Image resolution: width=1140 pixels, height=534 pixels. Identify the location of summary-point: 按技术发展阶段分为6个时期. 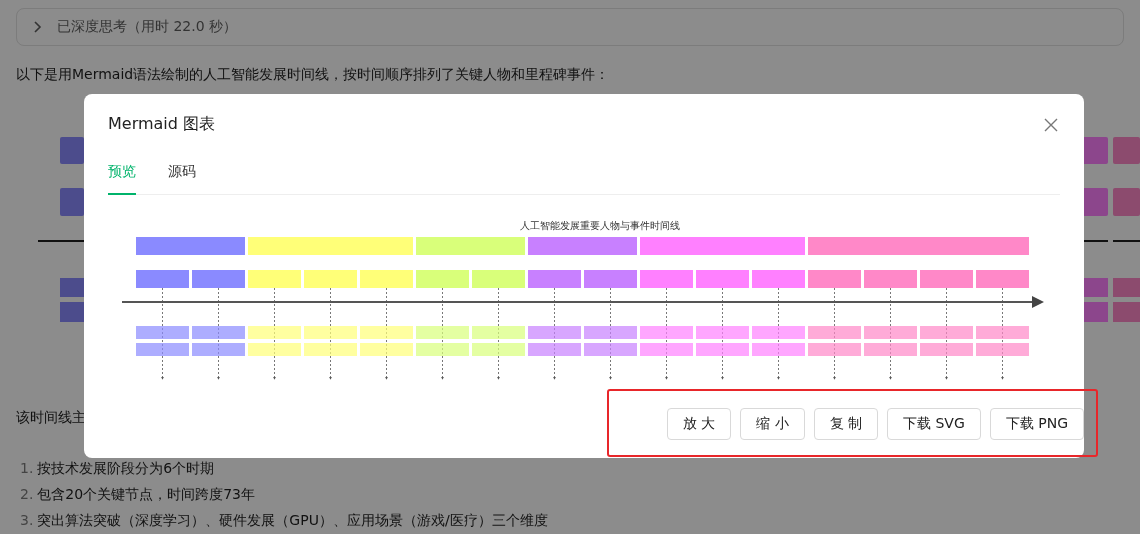
(126, 468).